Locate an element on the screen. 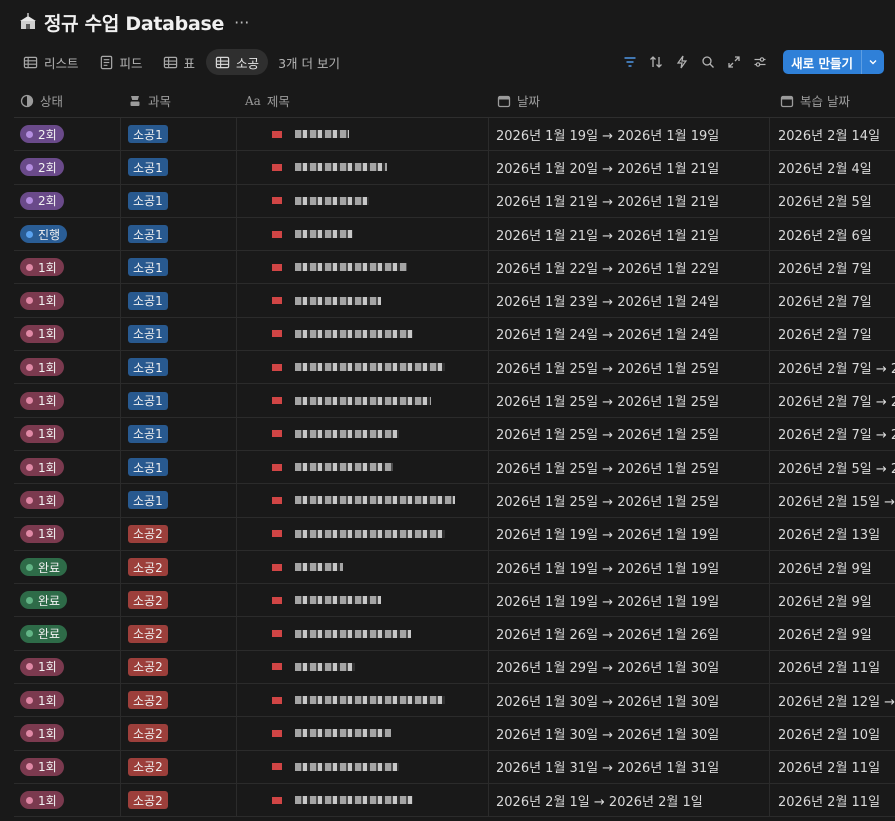 The height and width of the screenshot is (821, 895). status-cell: 진행 is located at coordinates (67, 234).